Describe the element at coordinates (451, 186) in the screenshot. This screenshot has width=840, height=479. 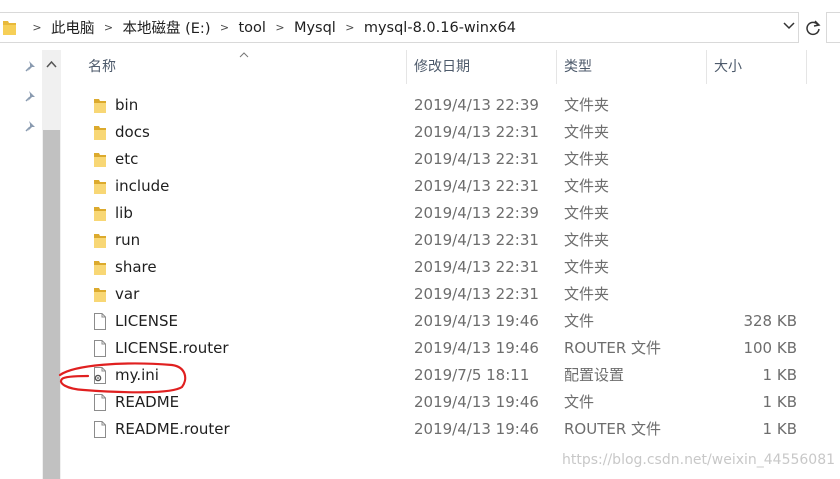
I see `file-row: include 2019/4/13 22:31 文件夹` at that location.